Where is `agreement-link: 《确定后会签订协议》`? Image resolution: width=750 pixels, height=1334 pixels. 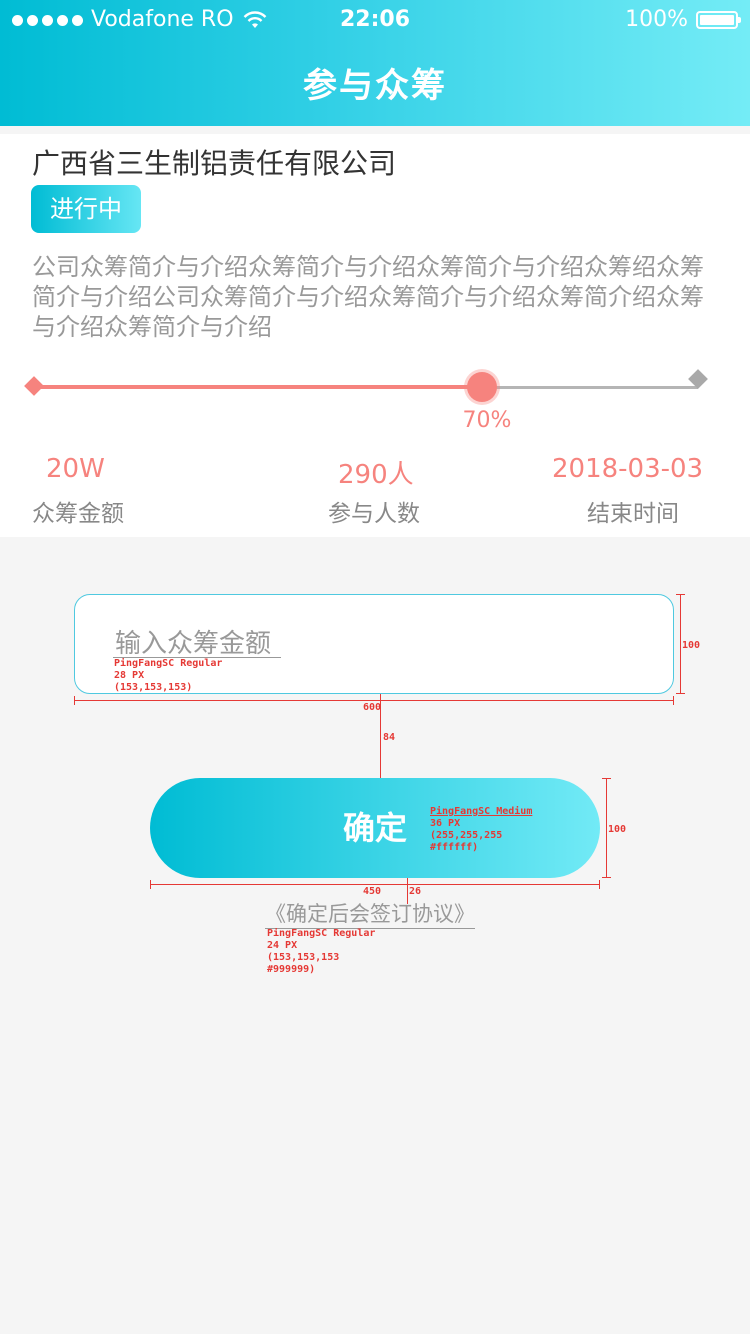 agreement-link: 《确定后会签订协议》 is located at coordinates (370, 914).